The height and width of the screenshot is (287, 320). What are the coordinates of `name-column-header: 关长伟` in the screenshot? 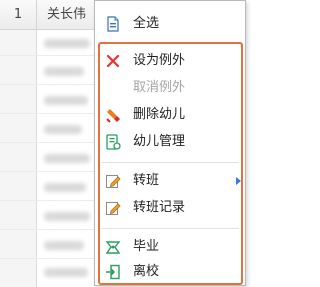 It's located at (68, 14).